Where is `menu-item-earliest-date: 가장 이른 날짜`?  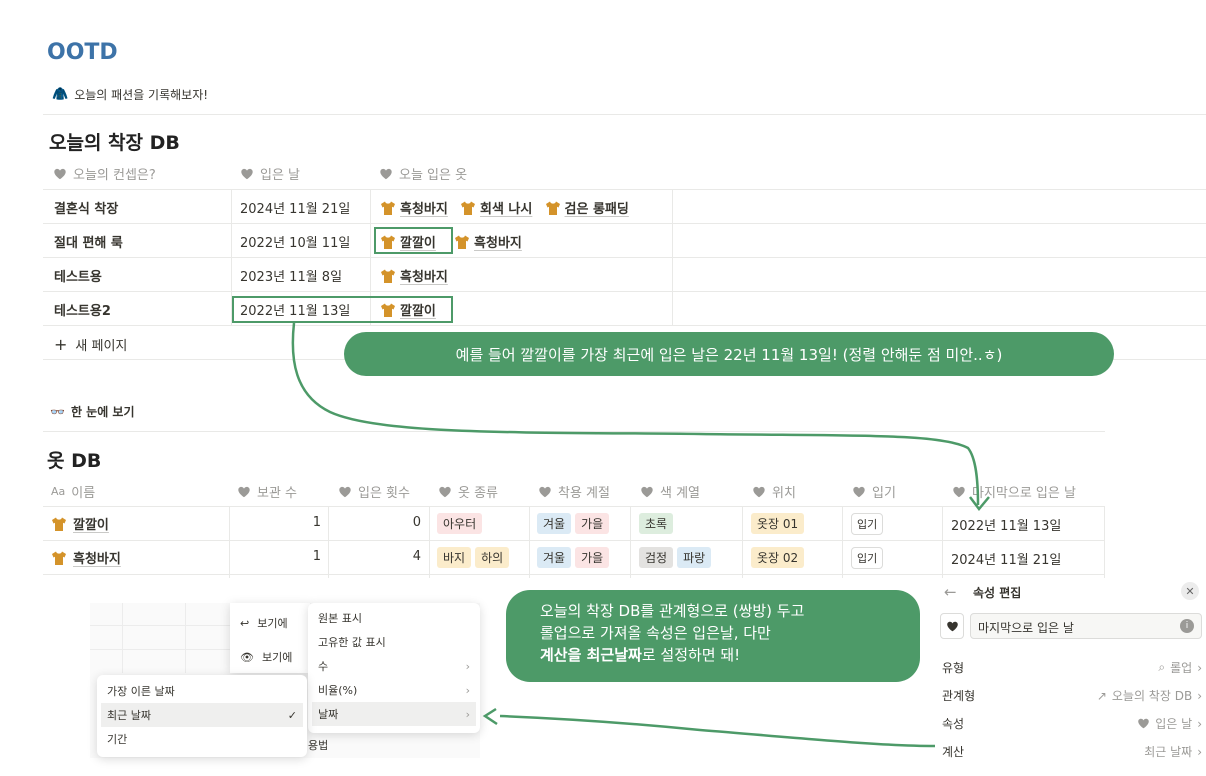
menu-item-earliest-date: 가장 이른 날짜 is located at coordinates (202, 691).